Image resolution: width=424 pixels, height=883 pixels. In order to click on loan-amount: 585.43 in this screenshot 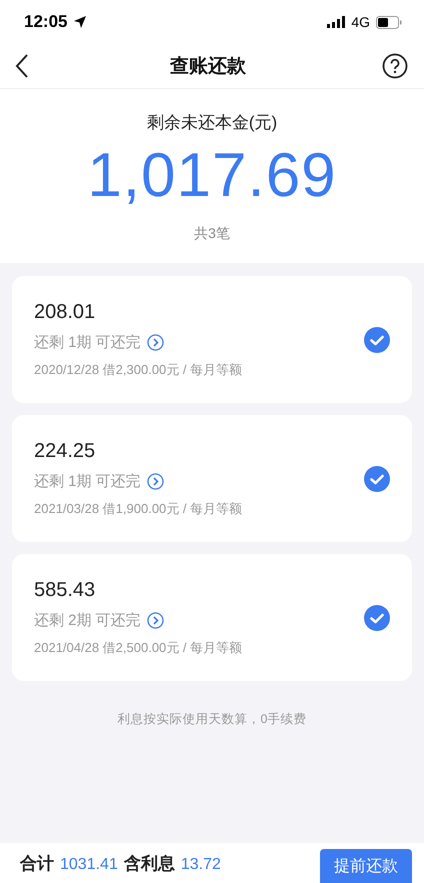, I will do `click(65, 590)`.